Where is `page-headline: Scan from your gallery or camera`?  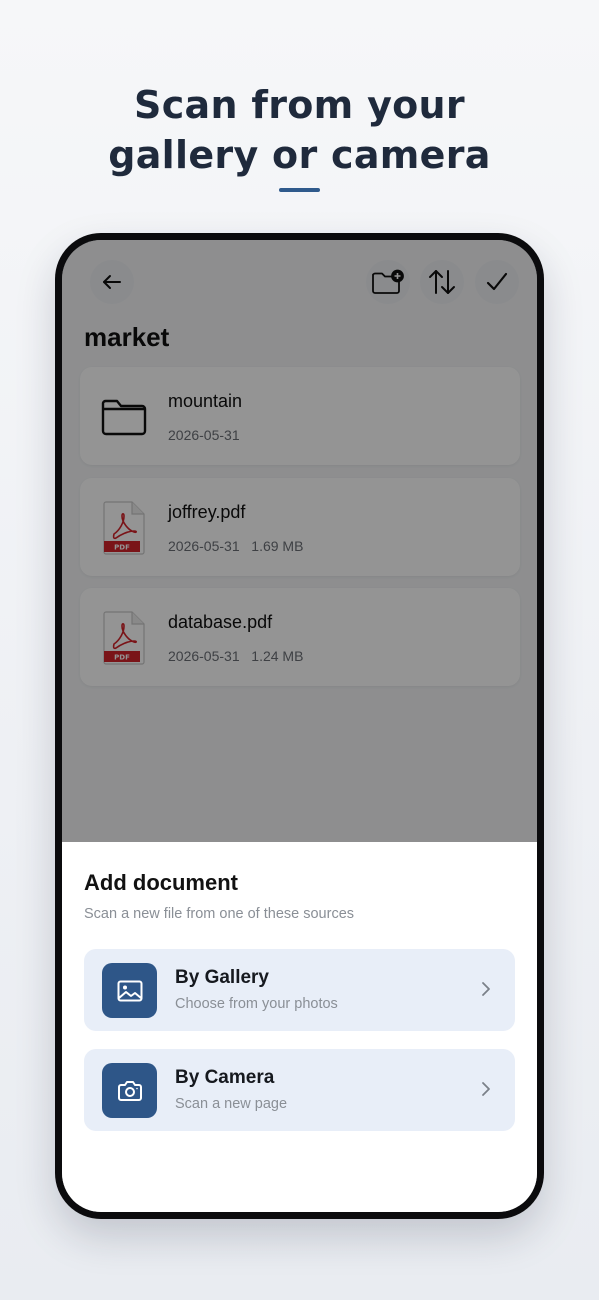
page-headline: Scan from your gallery or camera is located at coordinates (299, 130).